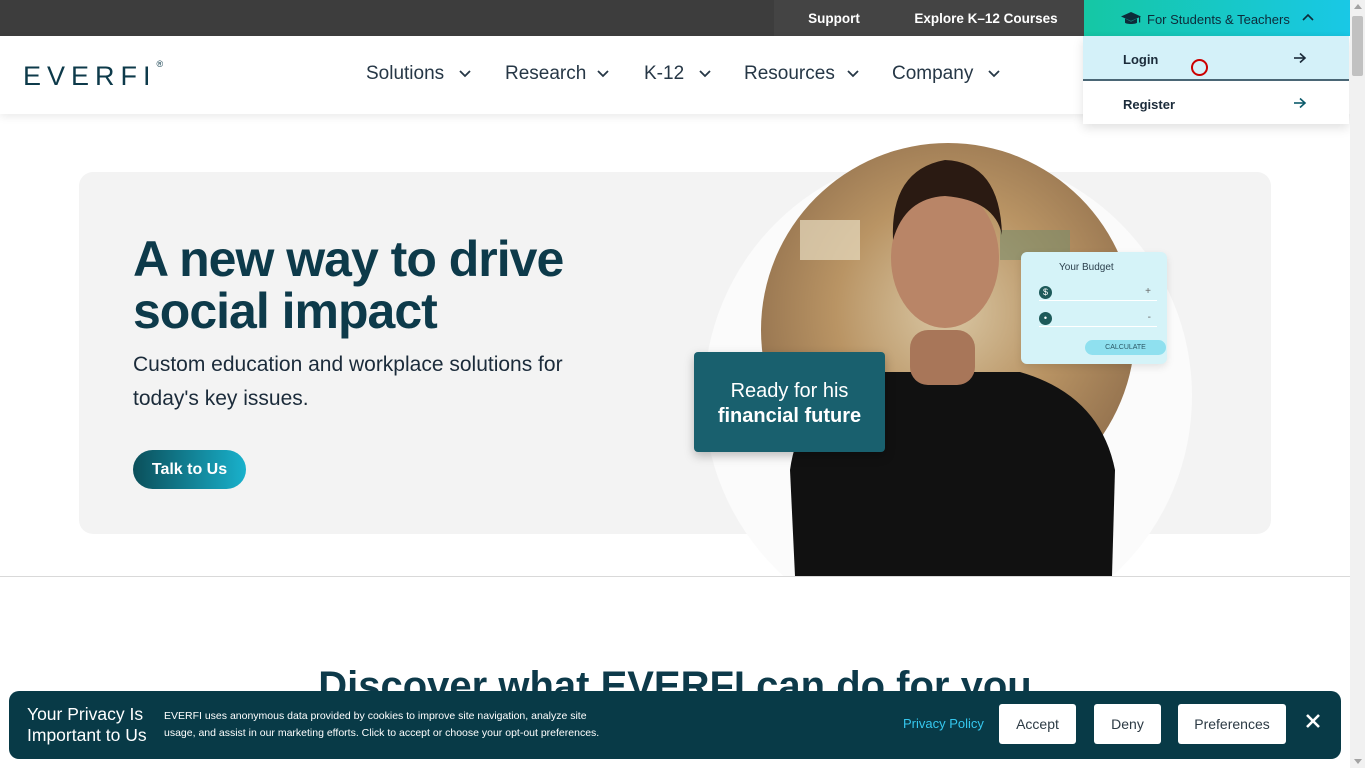  I want to click on cursor-indicator, so click(1199, 67).